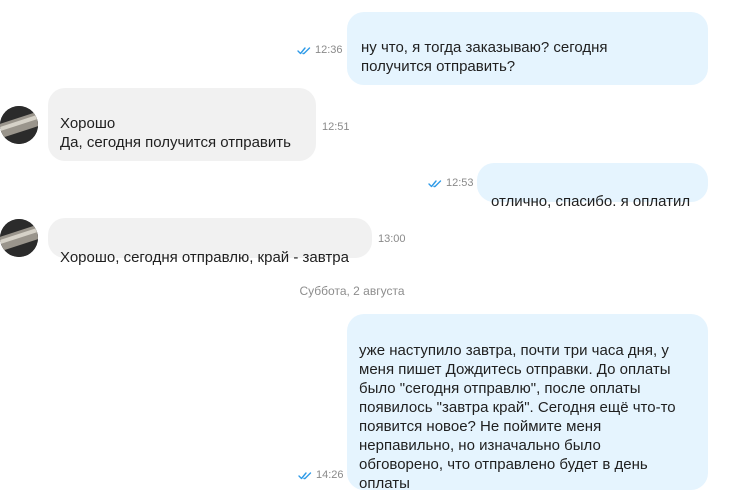 The height and width of the screenshot is (495, 730). I want to click on message-meta: 14:26, so click(321, 475).